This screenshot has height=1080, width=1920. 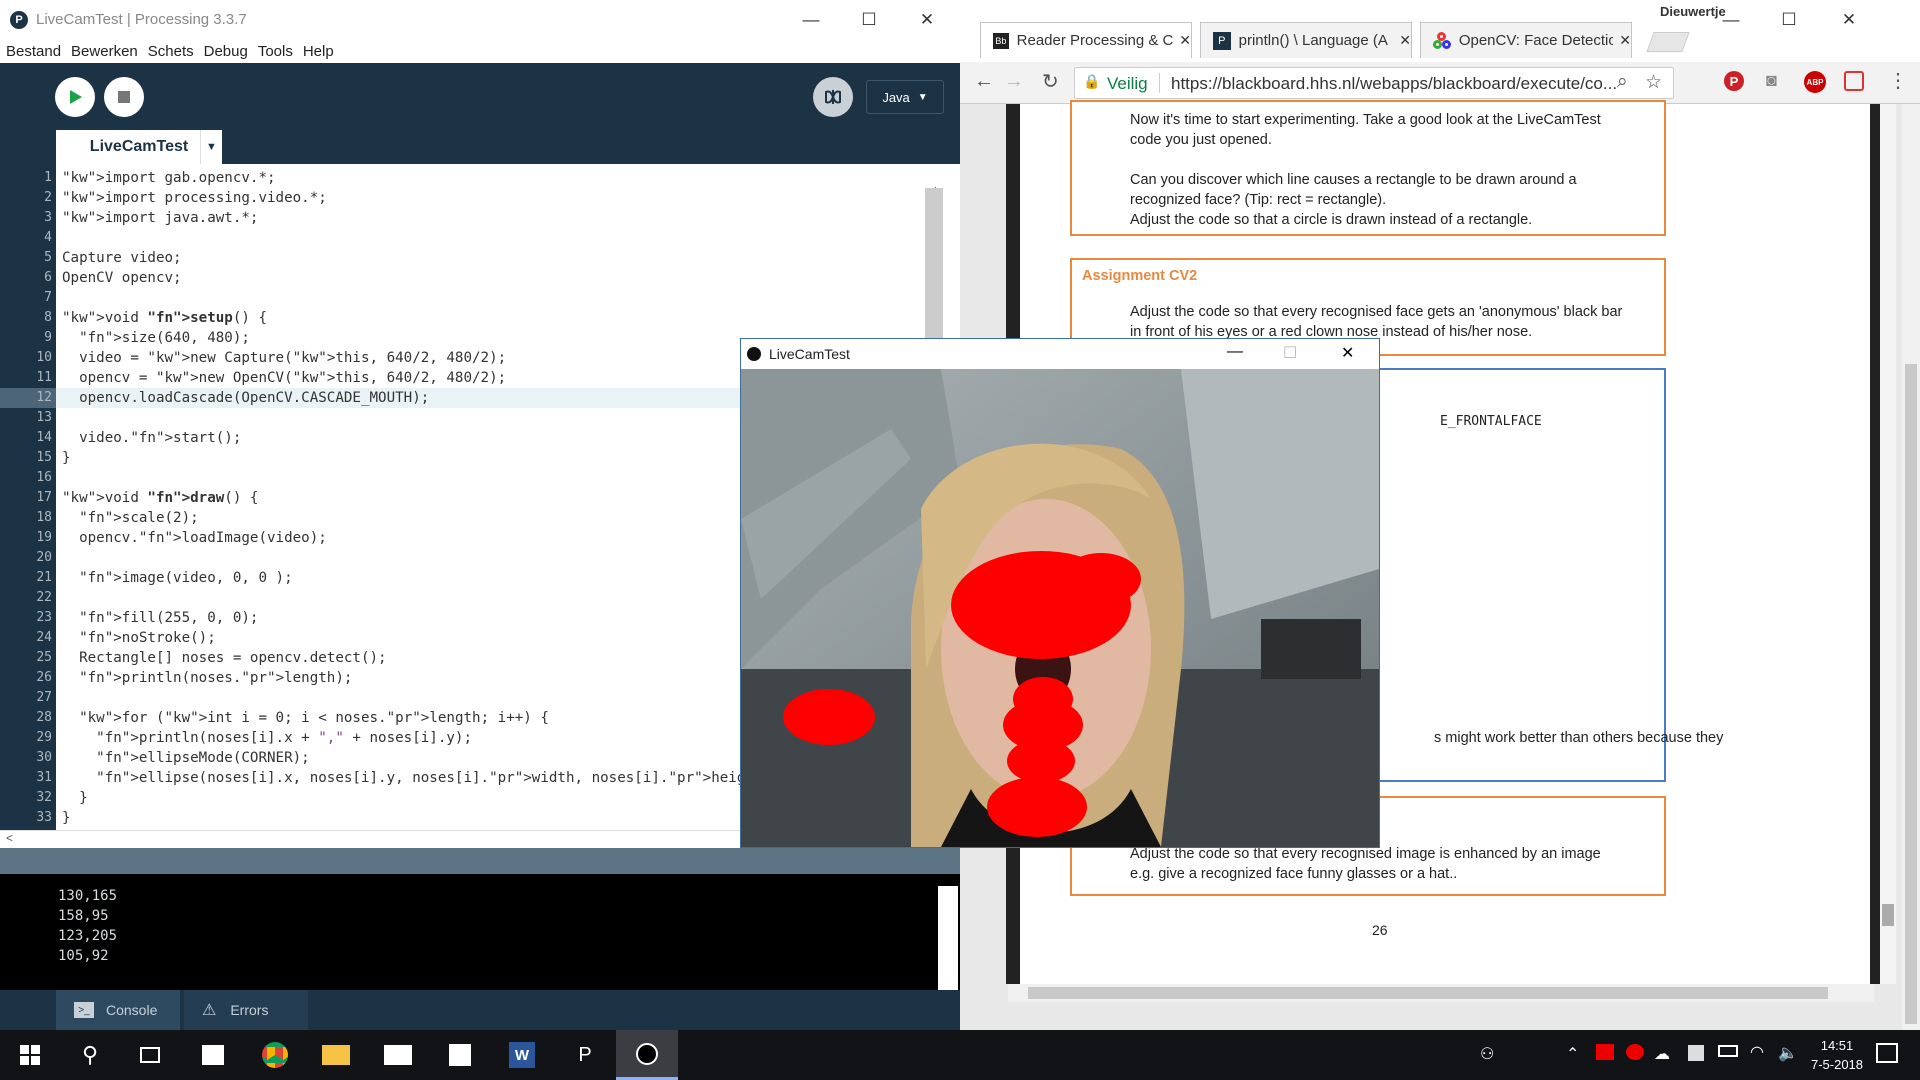 I want to click on tab-println: P println() \ Language (A ✕, so click(x=1306, y=40).